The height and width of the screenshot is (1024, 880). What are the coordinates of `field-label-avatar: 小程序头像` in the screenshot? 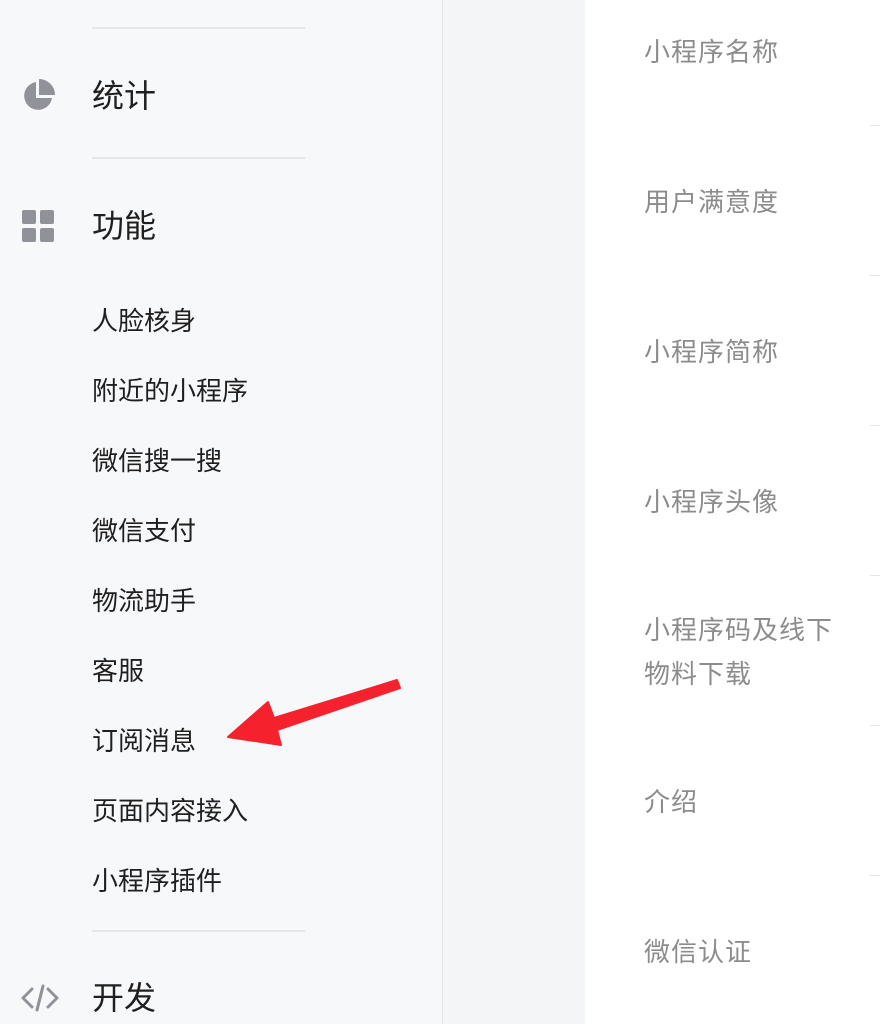 It's located at (712, 503).